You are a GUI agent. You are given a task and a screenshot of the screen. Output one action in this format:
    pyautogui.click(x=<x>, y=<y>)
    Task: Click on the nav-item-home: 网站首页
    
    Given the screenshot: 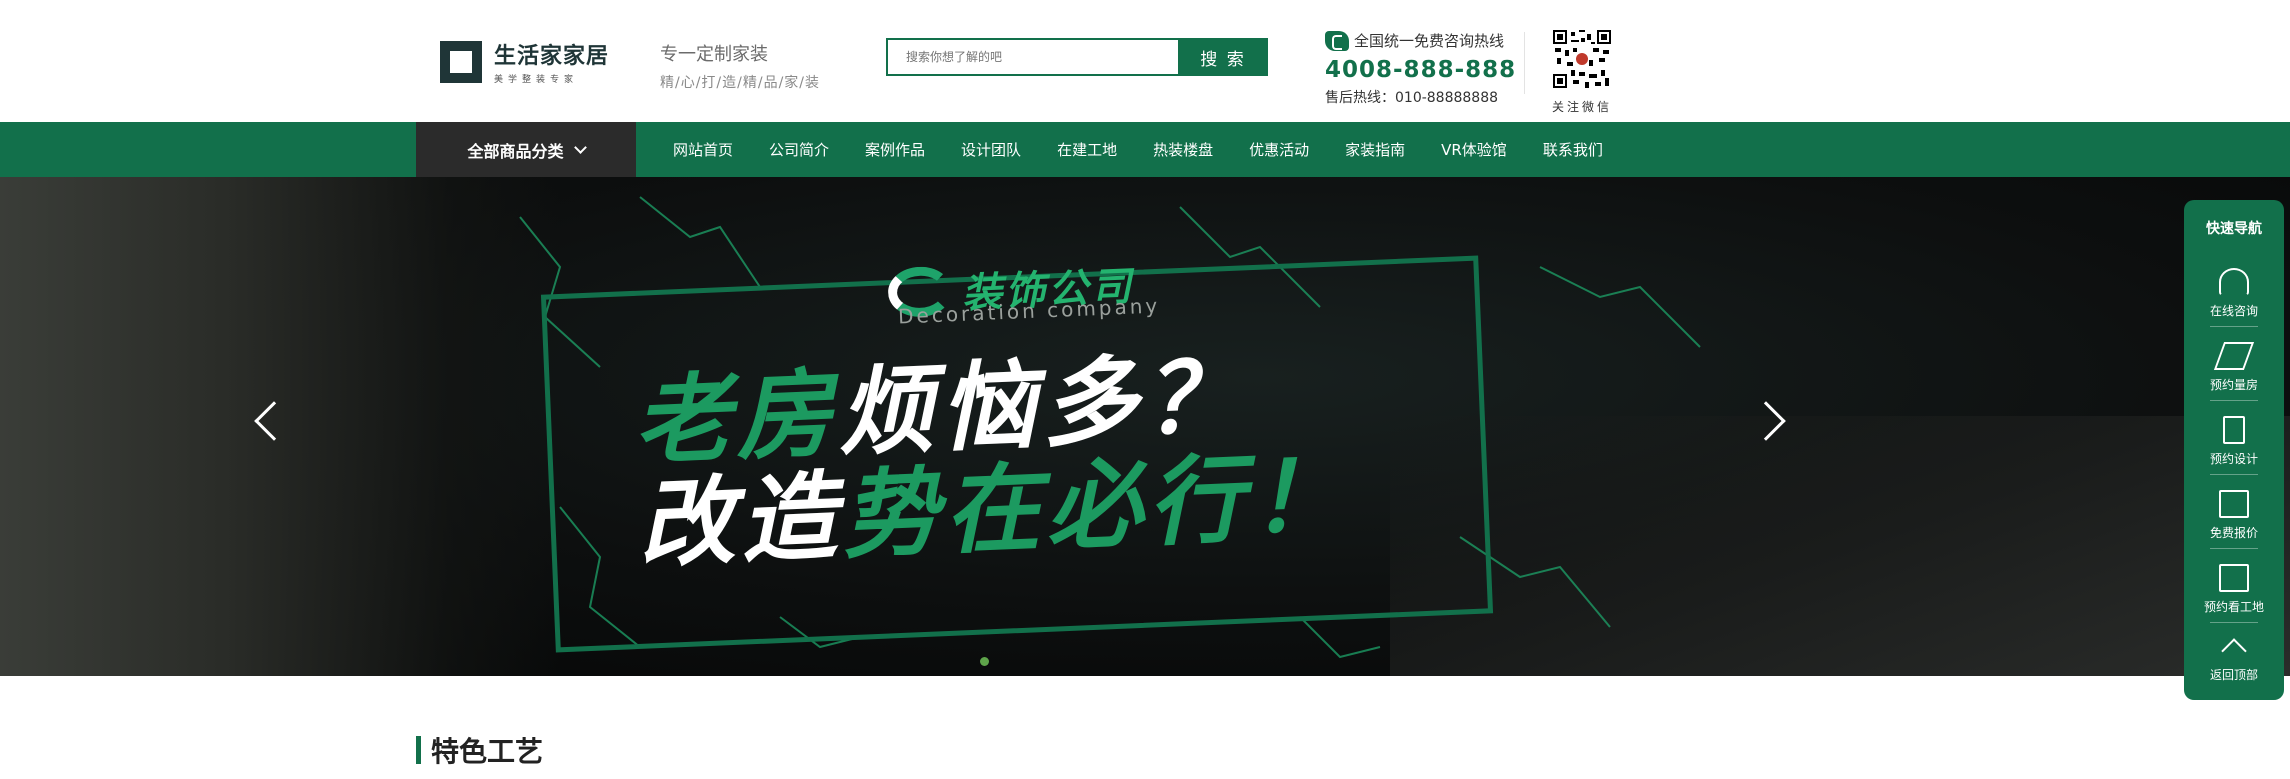 What is the action you would take?
    pyautogui.click(x=703, y=149)
    